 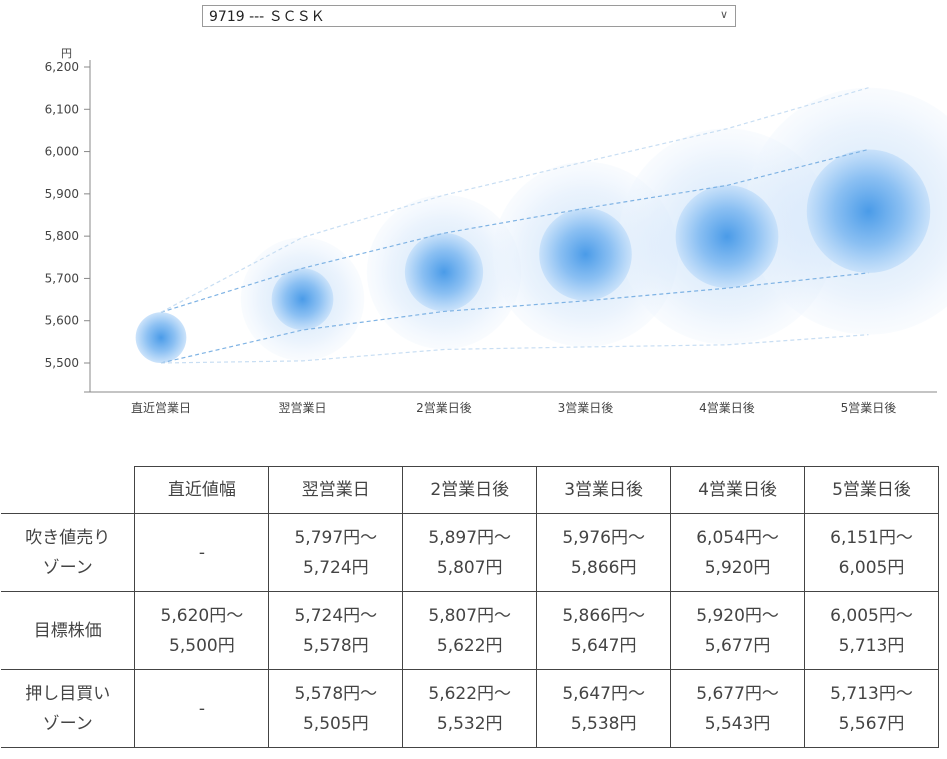 What do you see at coordinates (302, 408) in the screenshot?
I see `x-tick-label: 翌営業日` at bounding box center [302, 408].